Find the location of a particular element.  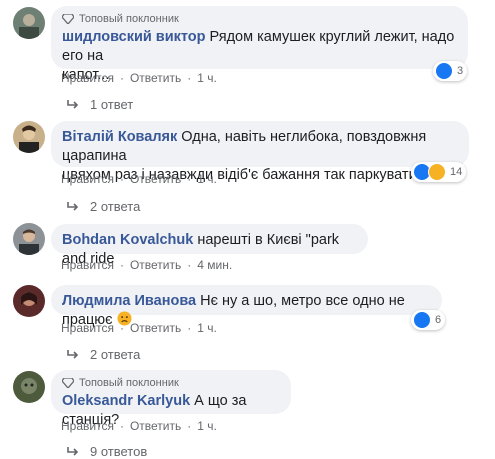

reaction-summary: 6 is located at coordinates (428, 320).